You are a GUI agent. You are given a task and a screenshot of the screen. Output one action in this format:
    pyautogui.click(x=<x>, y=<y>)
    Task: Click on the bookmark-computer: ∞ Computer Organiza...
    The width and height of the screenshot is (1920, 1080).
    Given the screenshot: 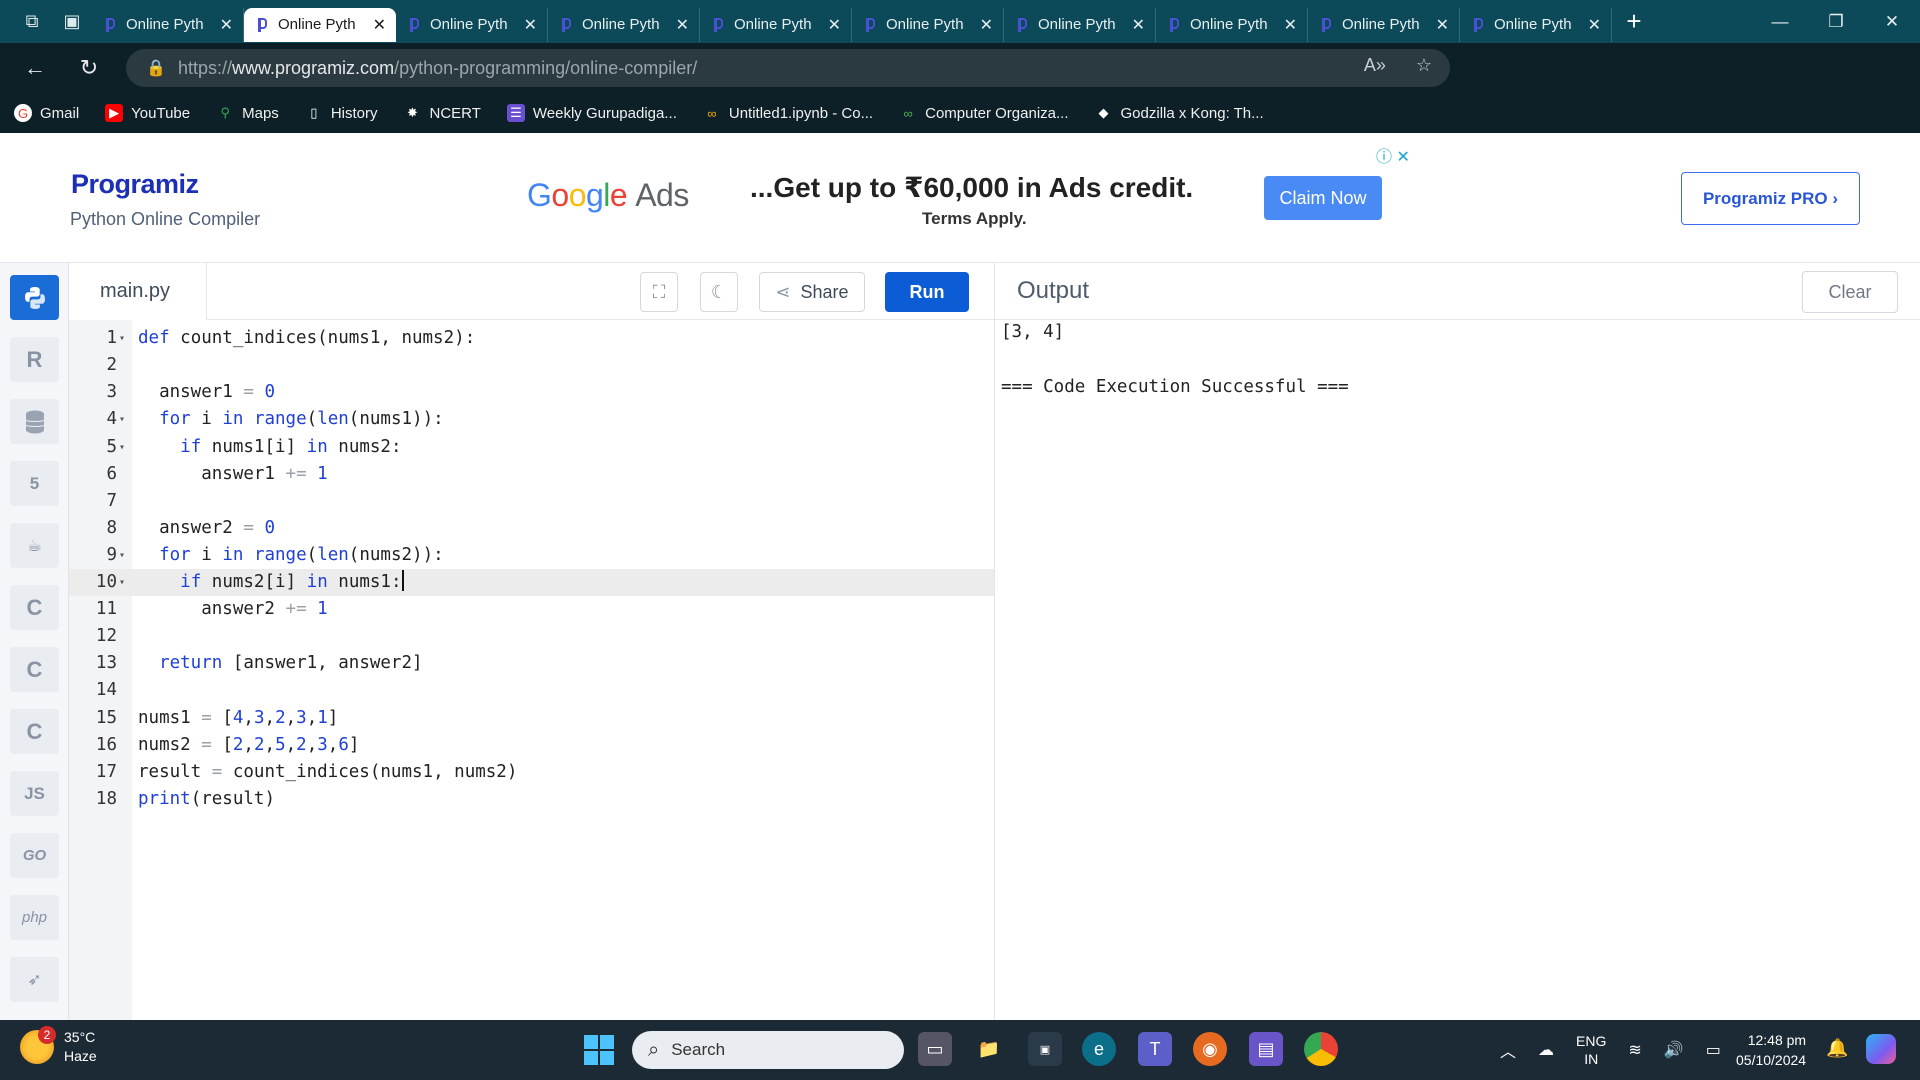 What is the action you would take?
    pyautogui.click(x=983, y=113)
    